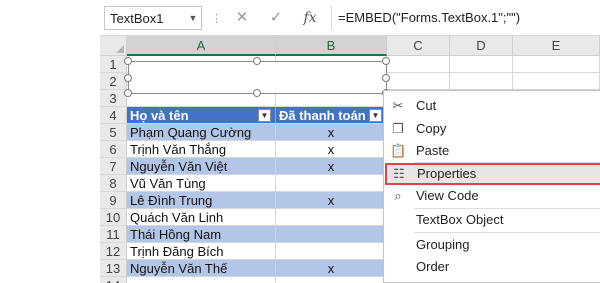  I want to click on table-cell-name: Phạm Quang Cường, so click(201, 132).